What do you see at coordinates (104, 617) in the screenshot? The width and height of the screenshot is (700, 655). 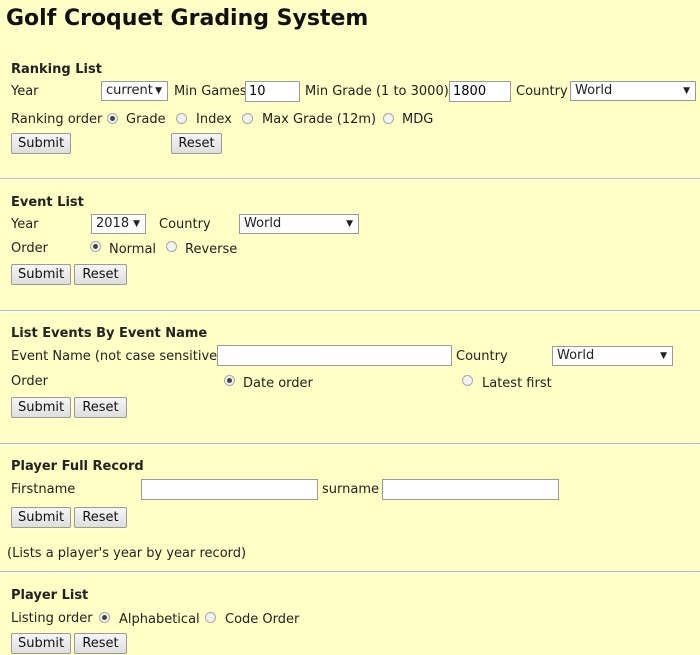 I see `player-list-alpha-radio` at bounding box center [104, 617].